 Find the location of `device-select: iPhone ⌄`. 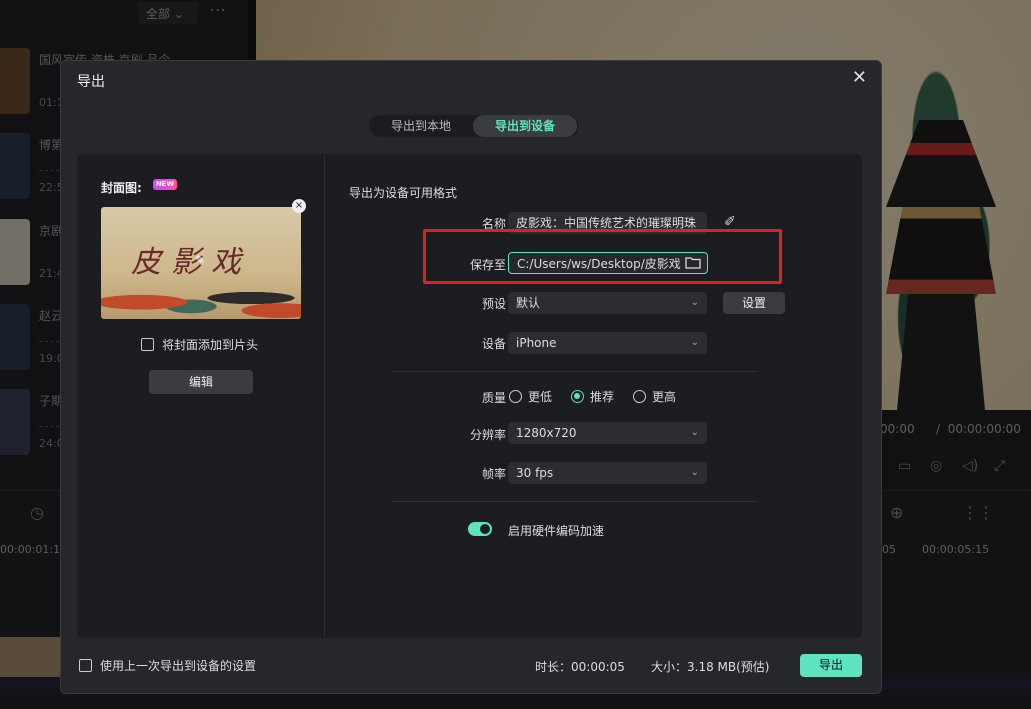

device-select: iPhone ⌄ is located at coordinates (607, 343).